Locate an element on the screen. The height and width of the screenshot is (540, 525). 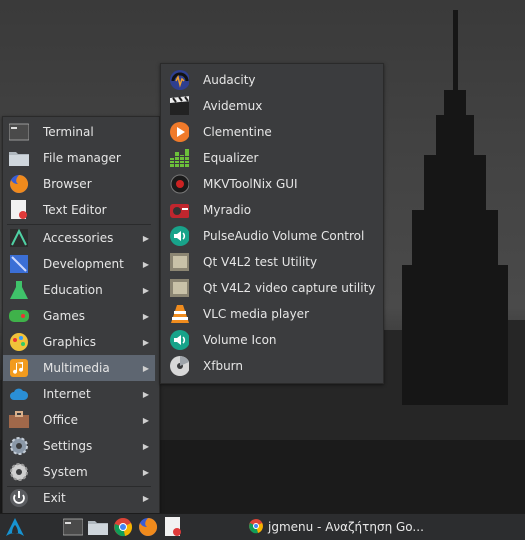
menu-item-browser: Browser is located at coordinates (79, 184).